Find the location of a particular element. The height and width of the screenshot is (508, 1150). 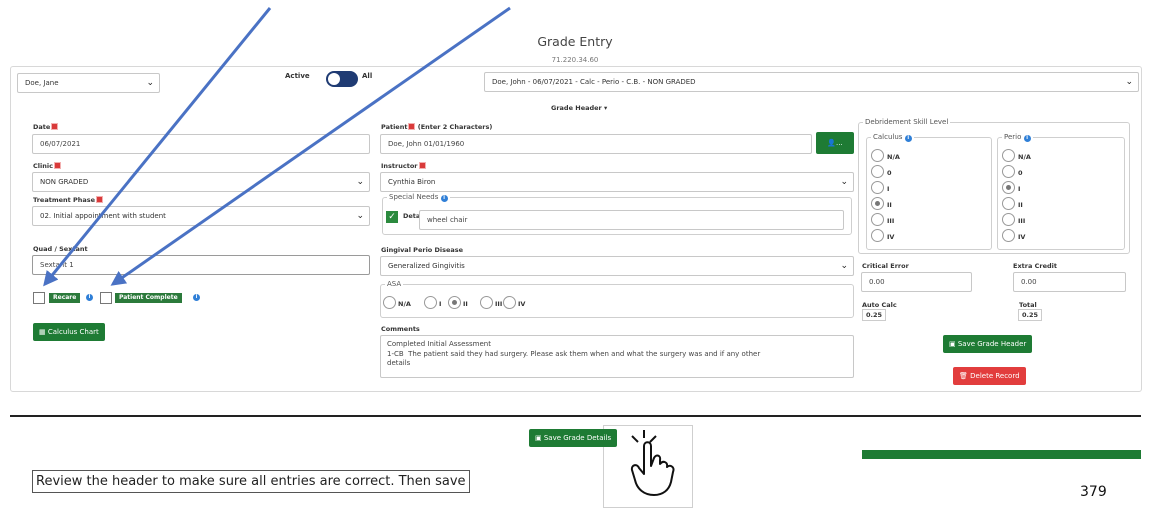

hand-cursor-icon is located at coordinates (652, 463).